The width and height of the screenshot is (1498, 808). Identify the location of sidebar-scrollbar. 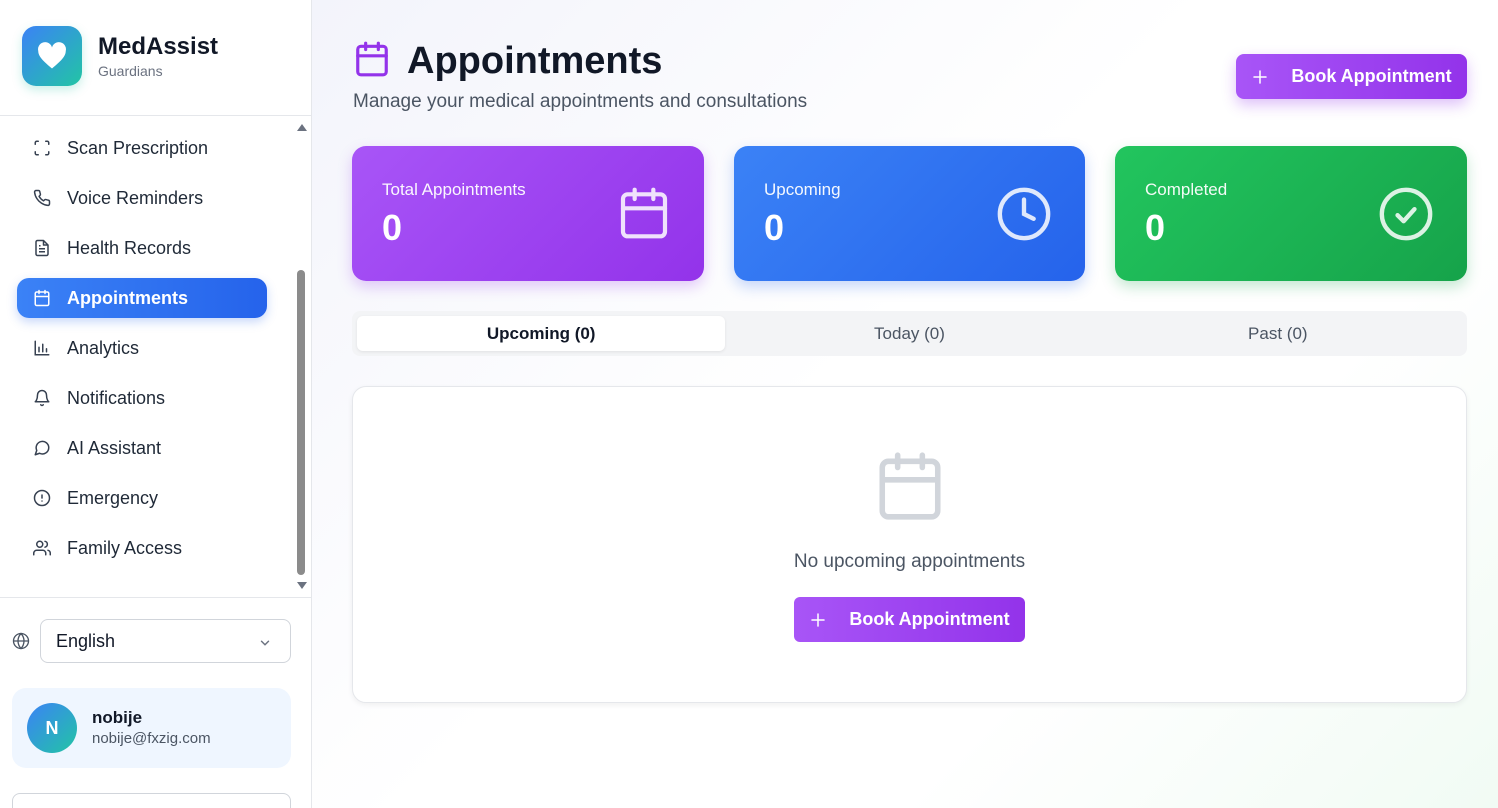
(301, 357).